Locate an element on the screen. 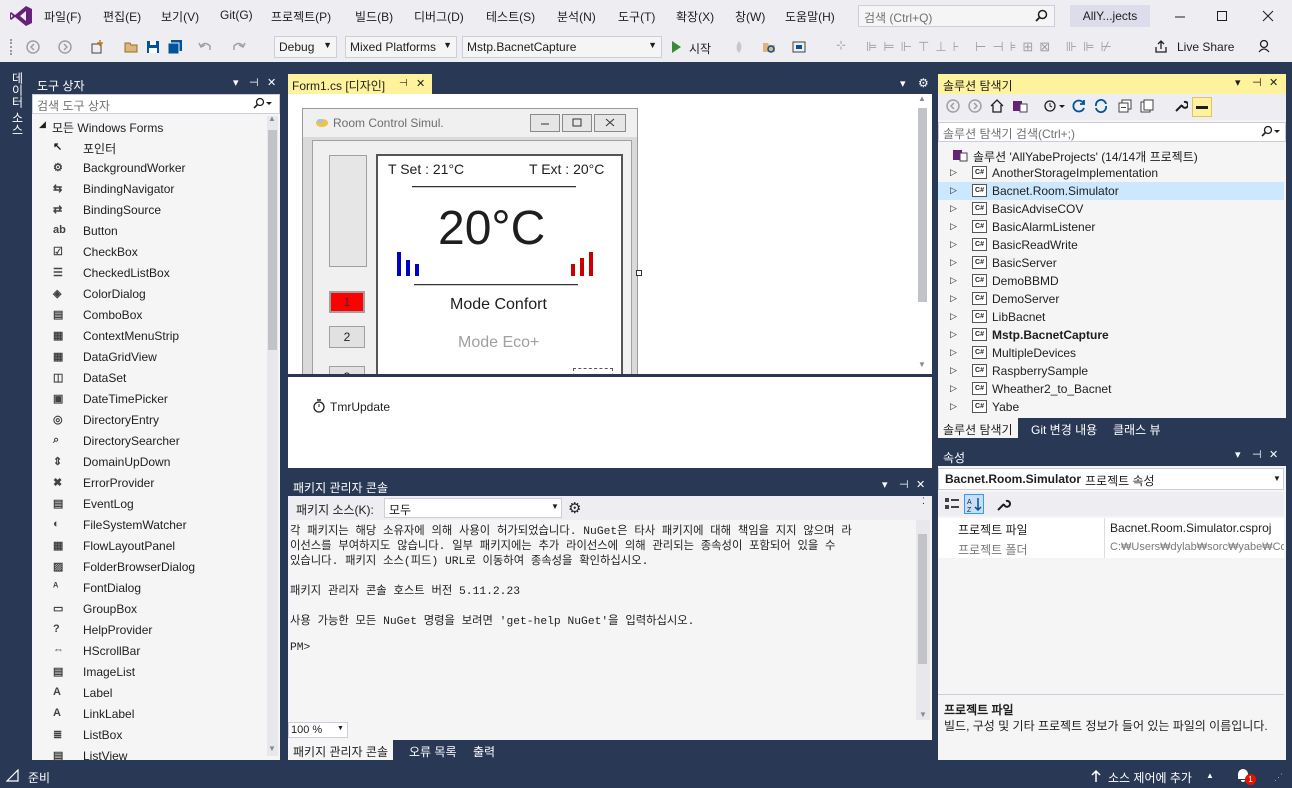  project-item: ▷ C# BasicReadWrite is located at coordinates (1111, 245).